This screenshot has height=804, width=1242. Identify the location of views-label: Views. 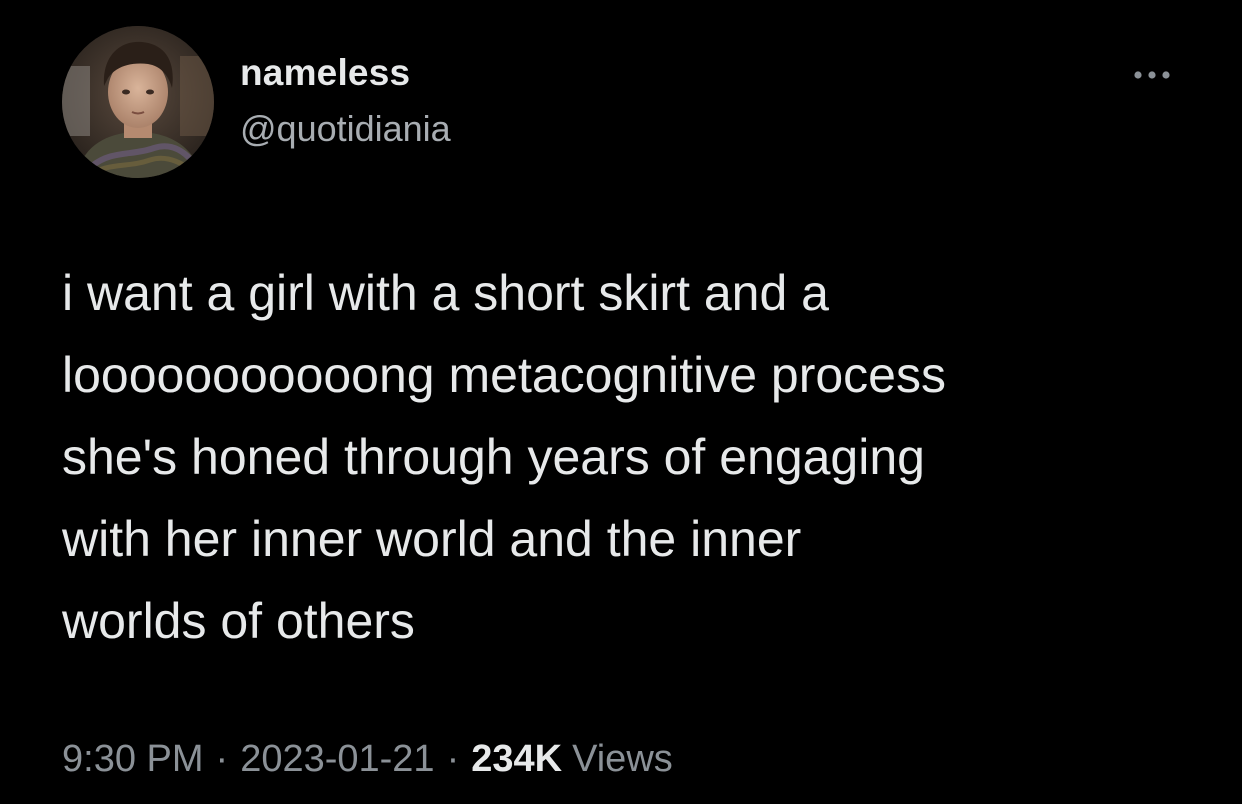
(622, 759).